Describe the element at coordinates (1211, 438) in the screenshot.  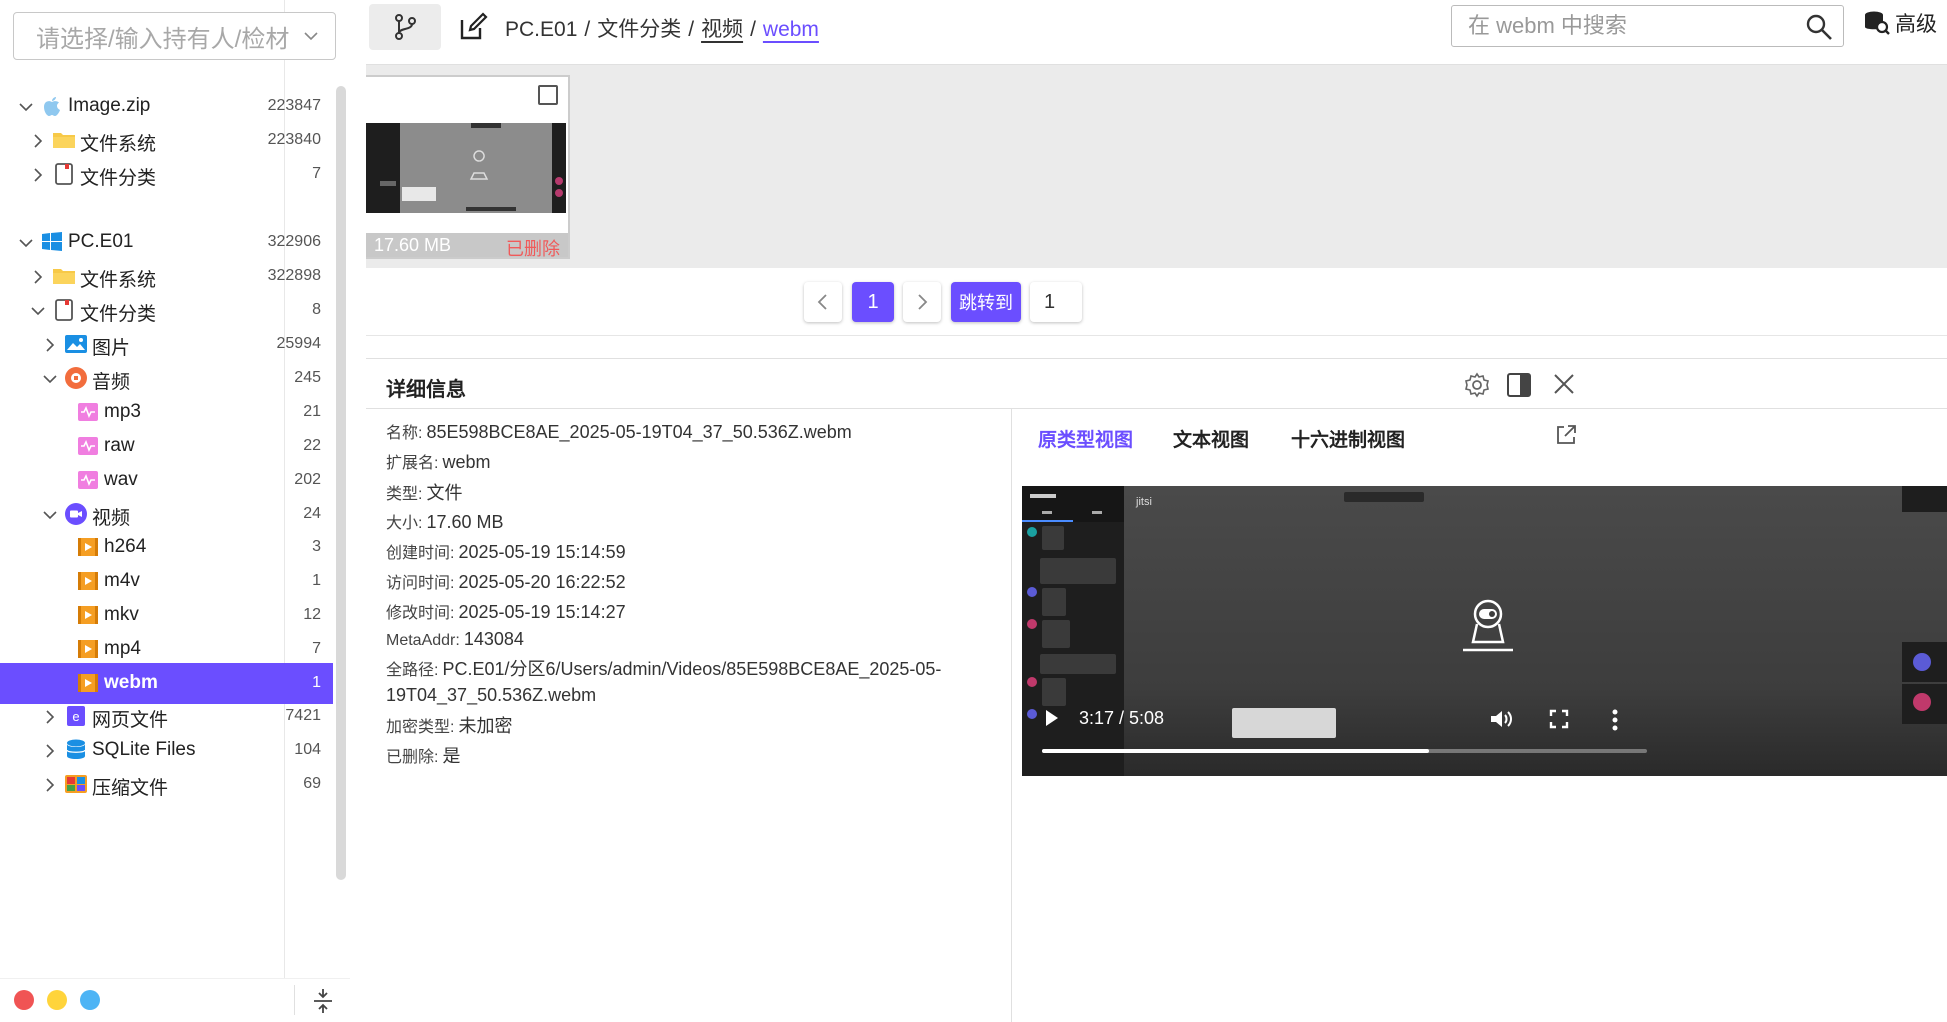
I see `tab-text-view: 文本视图` at that location.